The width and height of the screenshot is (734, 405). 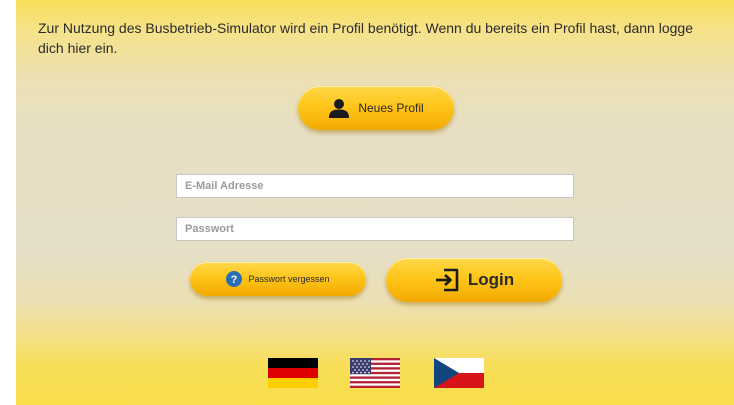 I want to click on new-profile-label: Neues Profil, so click(x=391, y=108).